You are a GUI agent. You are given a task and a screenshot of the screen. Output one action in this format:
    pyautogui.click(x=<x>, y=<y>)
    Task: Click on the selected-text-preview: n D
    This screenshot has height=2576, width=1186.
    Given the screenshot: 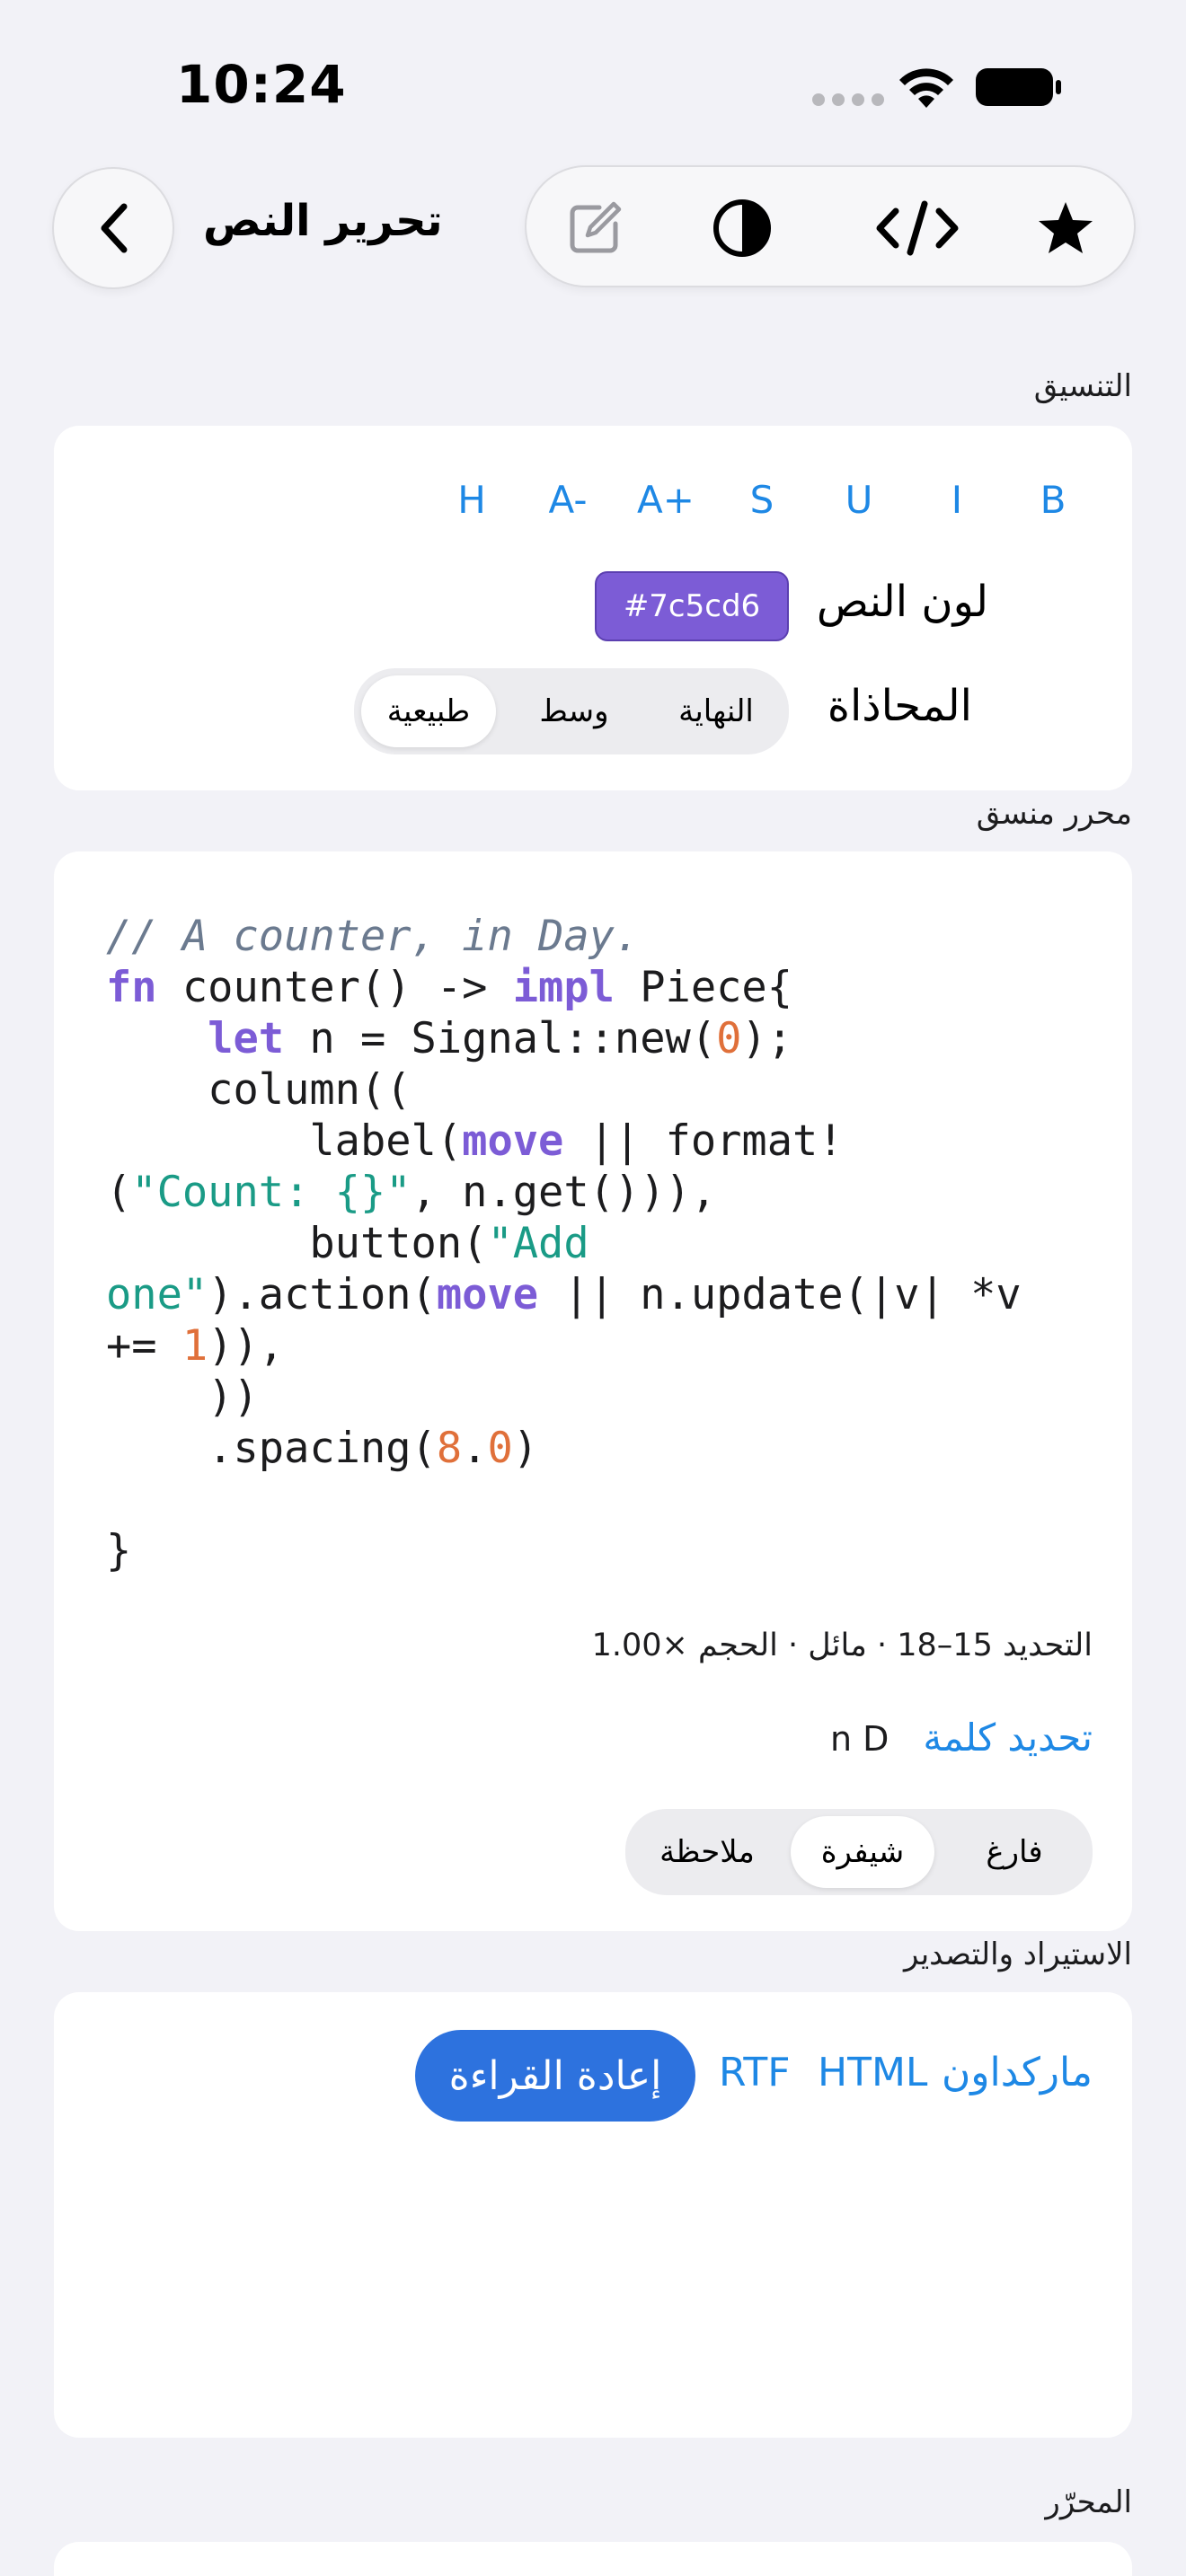 What is the action you would take?
    pyautogui.click(x=860, y=1739)
    